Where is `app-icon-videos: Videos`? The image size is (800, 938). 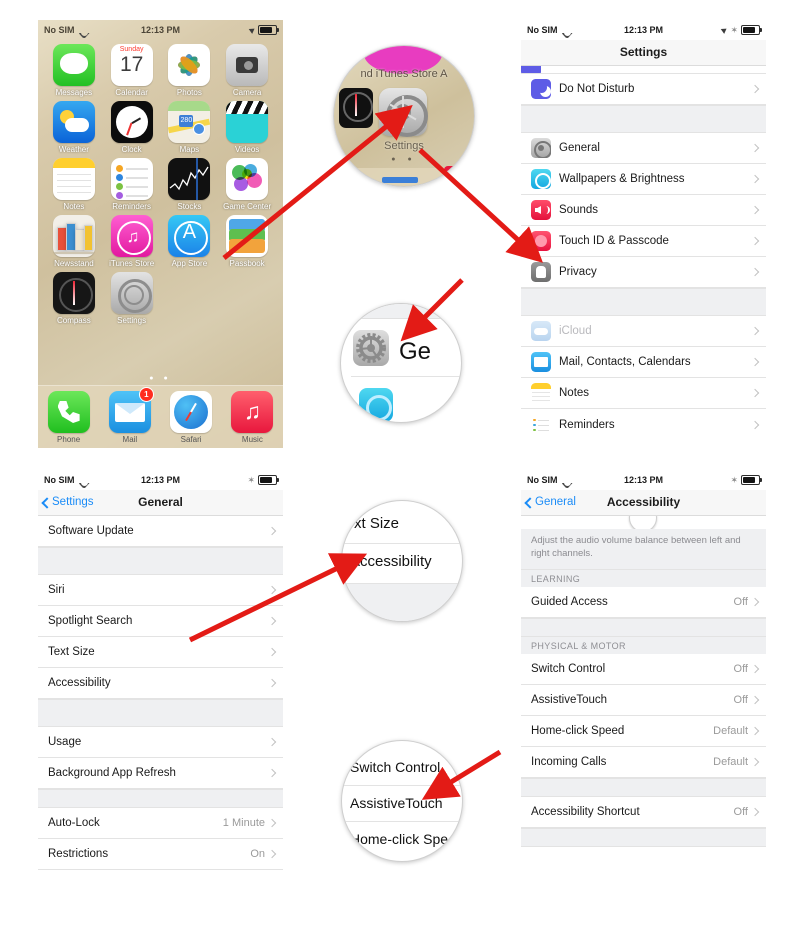
app-icon-videos: Videos is located at coordinates (247, 127).